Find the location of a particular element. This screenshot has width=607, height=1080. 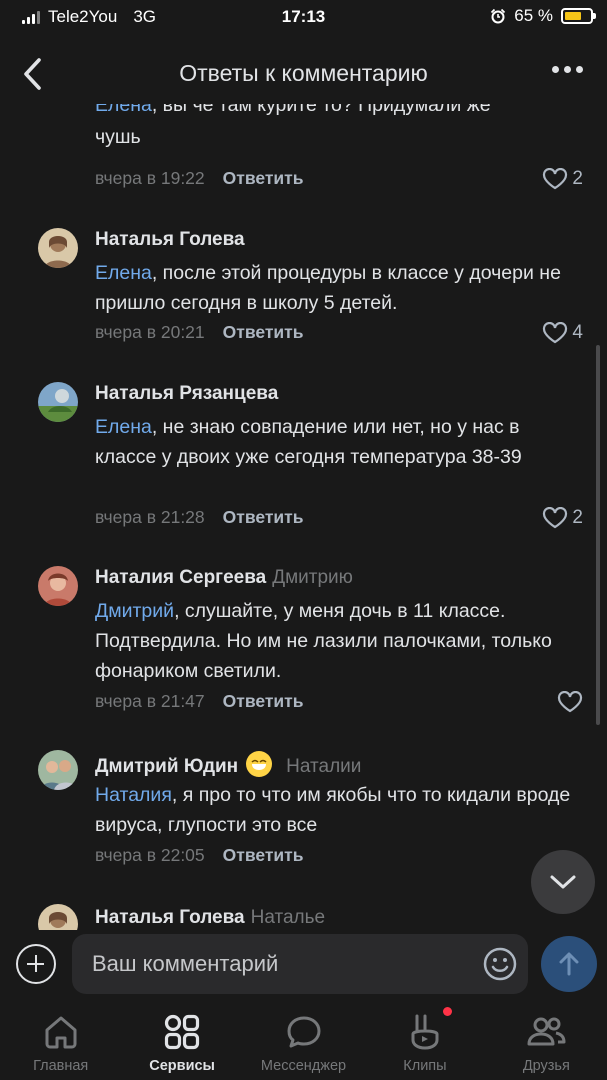

comment-time: вчера в 21:28 is located at coordinates (150, 517).